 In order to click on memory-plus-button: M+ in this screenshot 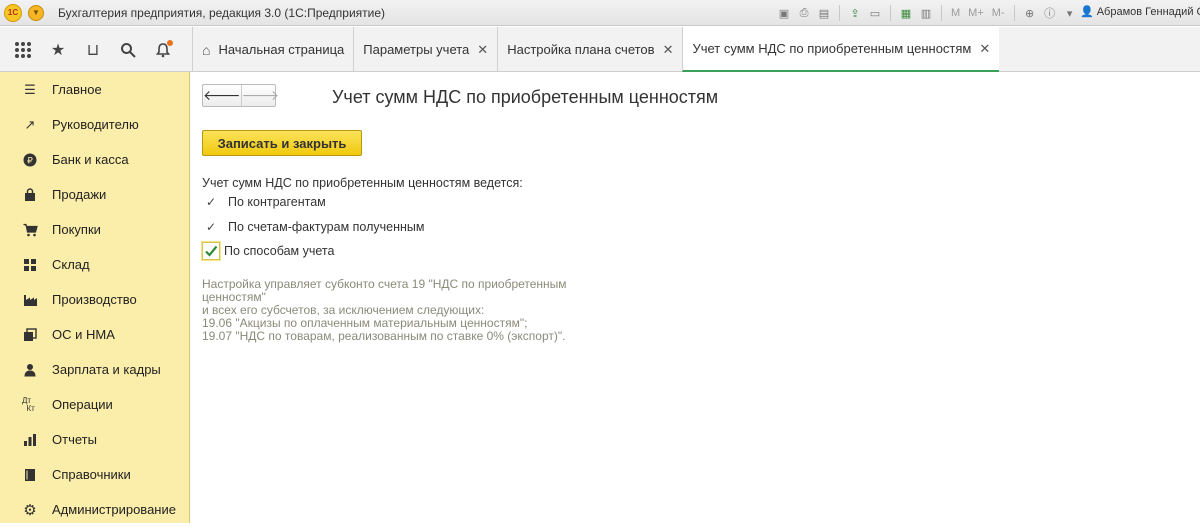, I will do `click(976, 13)`.